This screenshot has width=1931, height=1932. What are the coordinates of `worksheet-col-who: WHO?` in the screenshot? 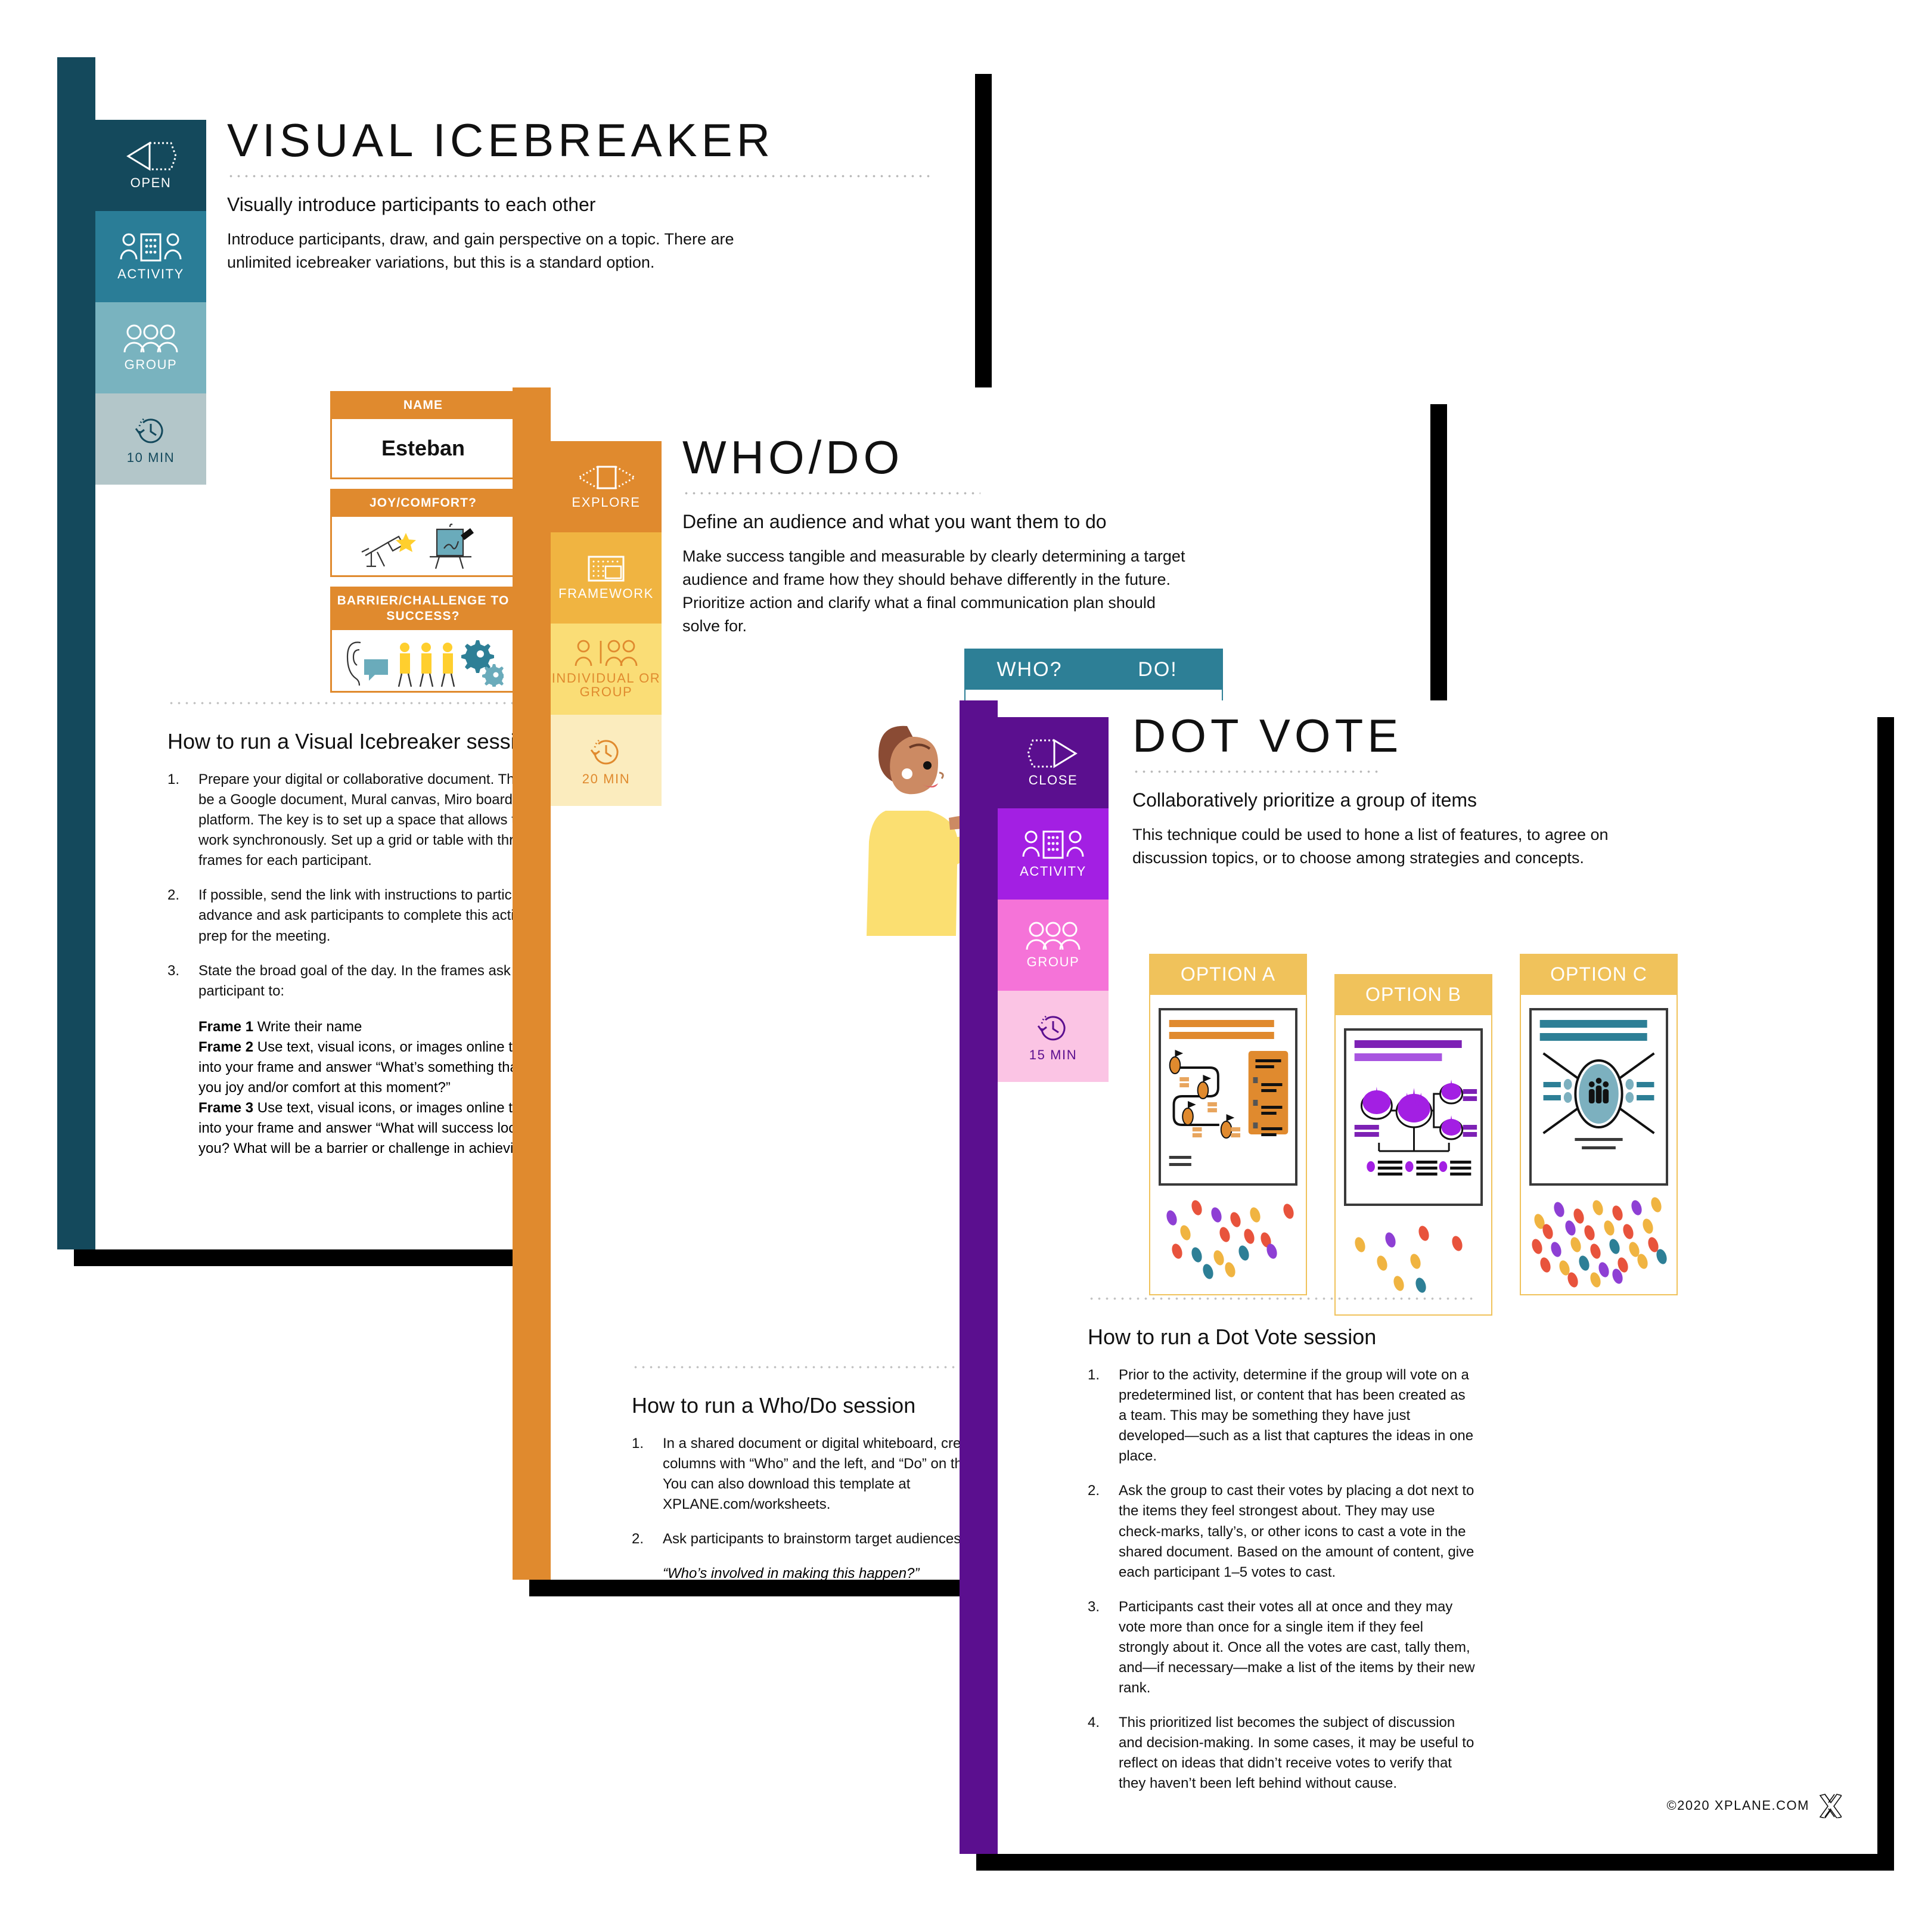 It's located at (1029, 669).